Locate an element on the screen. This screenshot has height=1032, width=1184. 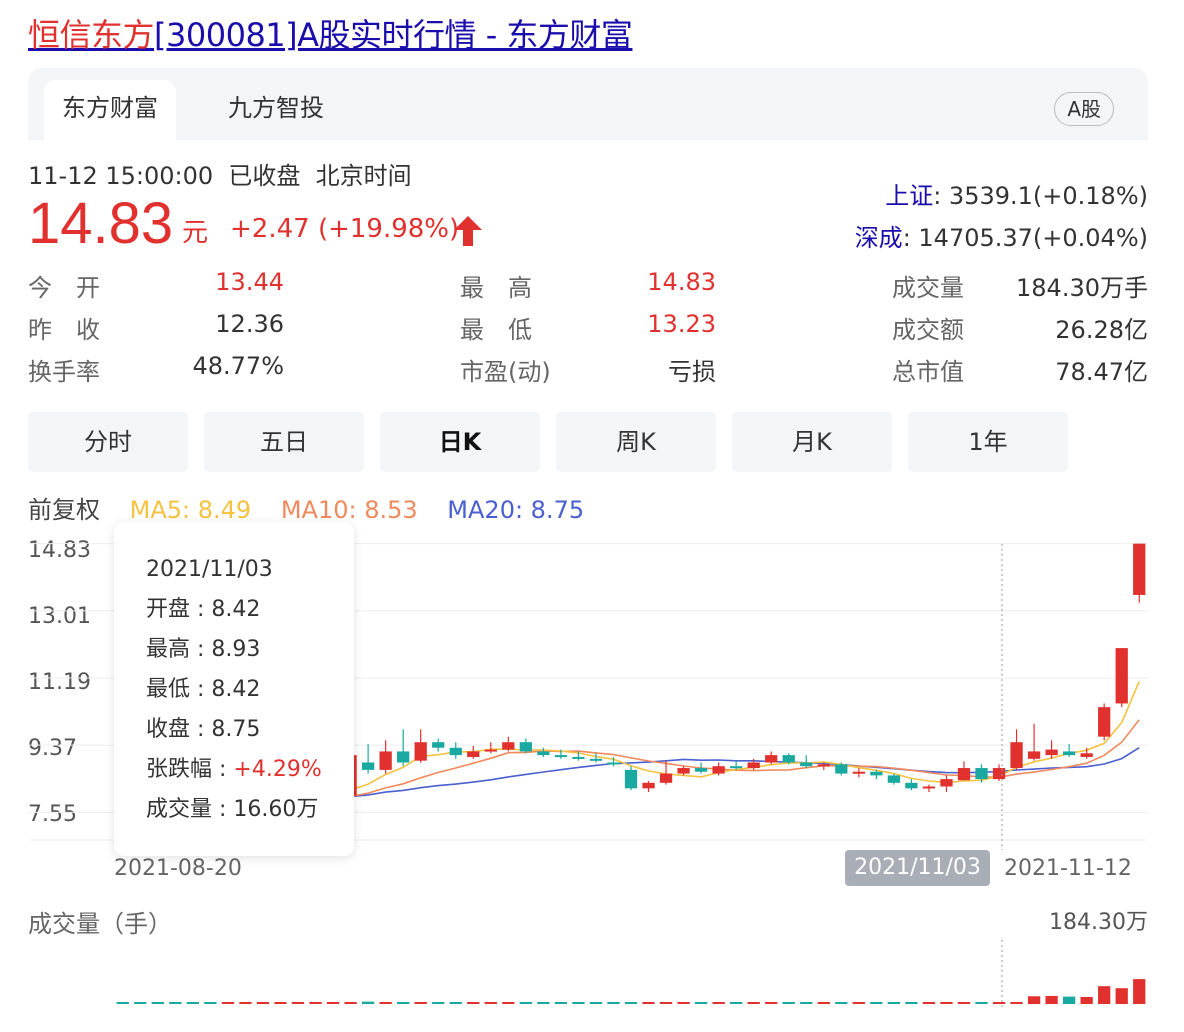
index-shenzhen-value: : 14705.37(+0.04%) is located at coordinates (1025, 238).